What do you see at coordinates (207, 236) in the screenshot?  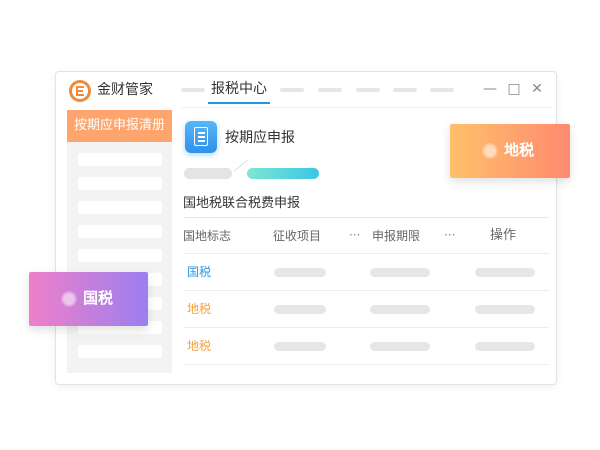 I see `column-header-tag: 国地标志` at bounding box center [207, 236].